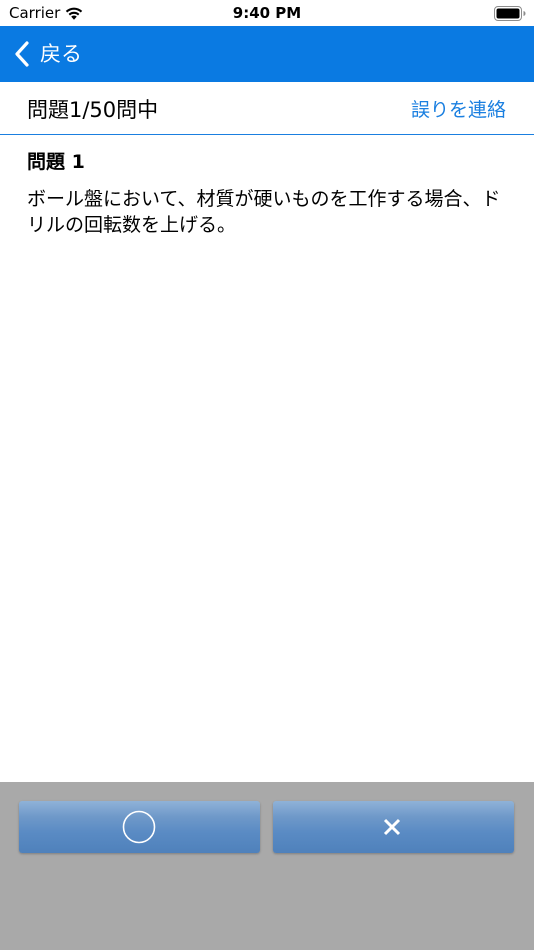 This screenshot has height=950, width=534. I want to click on clock-label: 9:40 PM, so click(267, 13).